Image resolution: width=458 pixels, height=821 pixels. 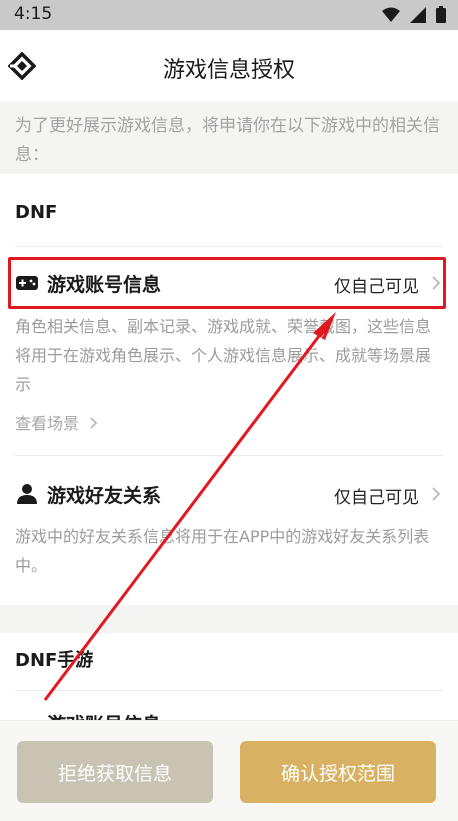 What do you see at coordinates (229, 714) in the screenshot?
I see `permission-item-account-mobile: 游戏账号信息` at bounding box center [229, 714].